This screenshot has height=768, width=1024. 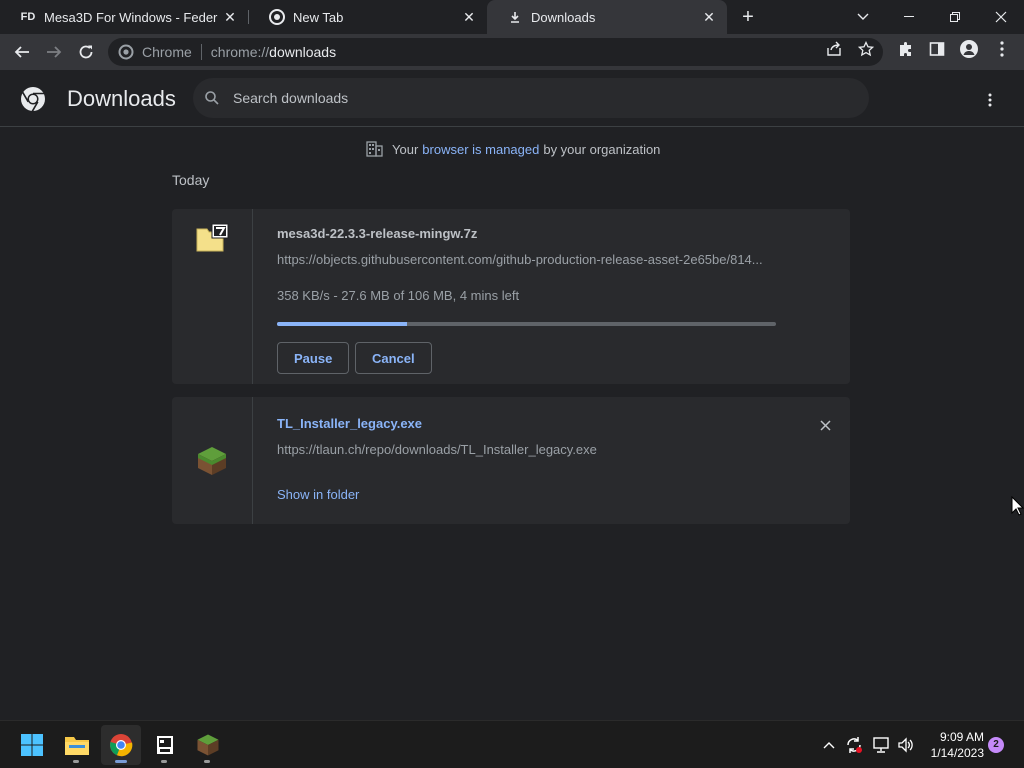 What do you see at coordinates (1017, 505) in the screenshot?
I see `mouse-cursor-icon` at bounding box center [1017, 505].